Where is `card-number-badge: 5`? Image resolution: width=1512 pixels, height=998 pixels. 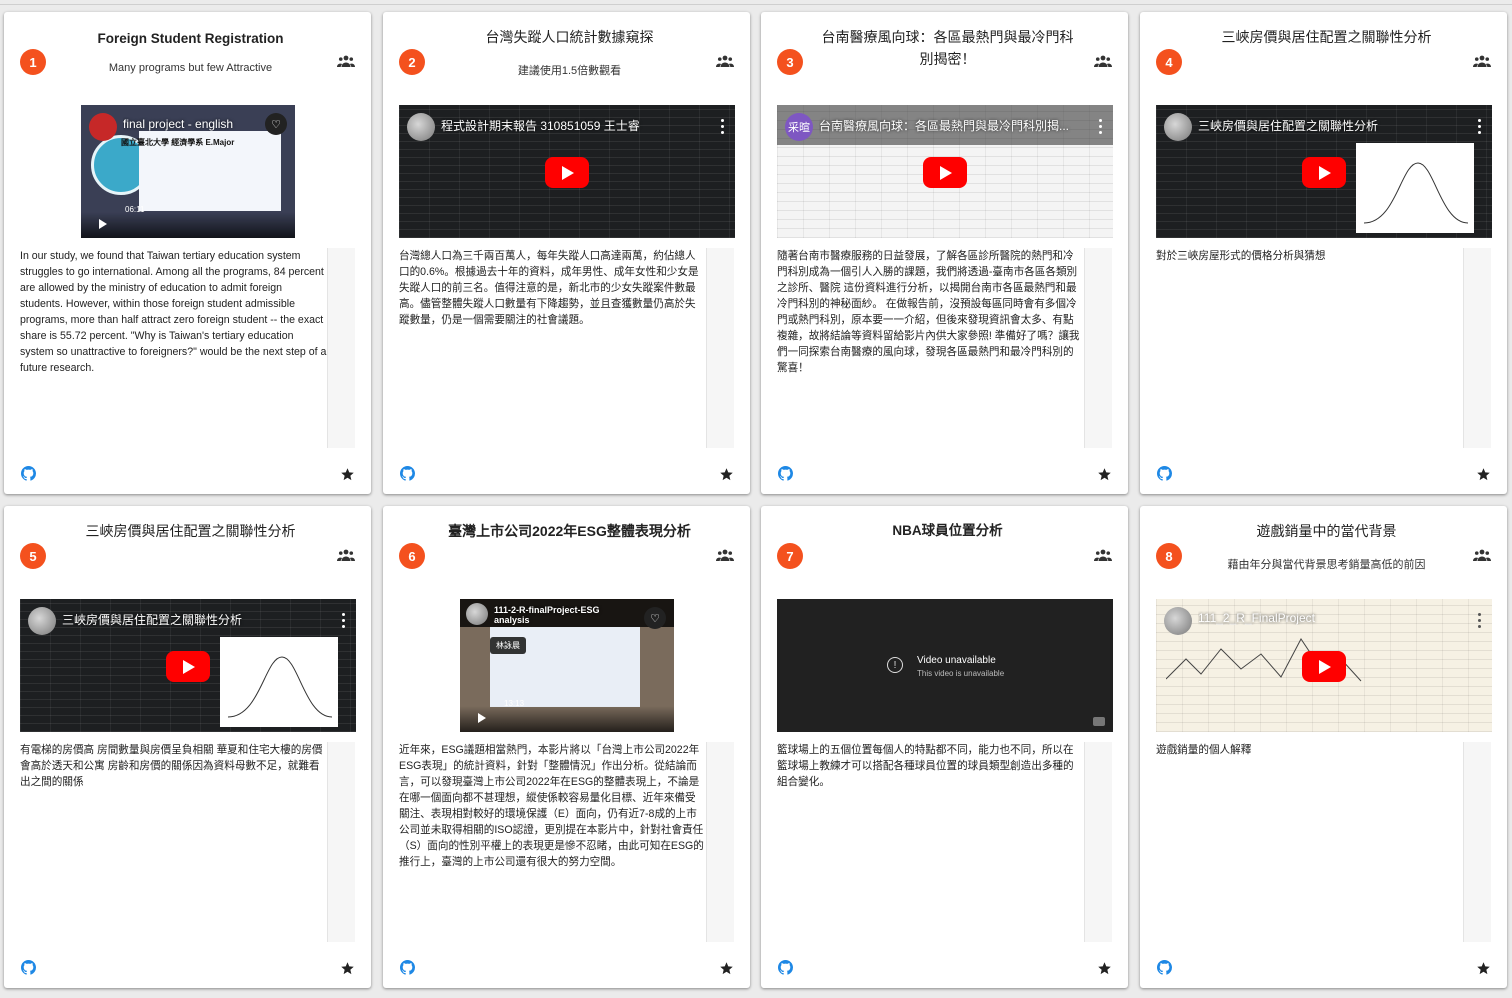 card-number-badge: 5 is located at coordinates (33, 556).